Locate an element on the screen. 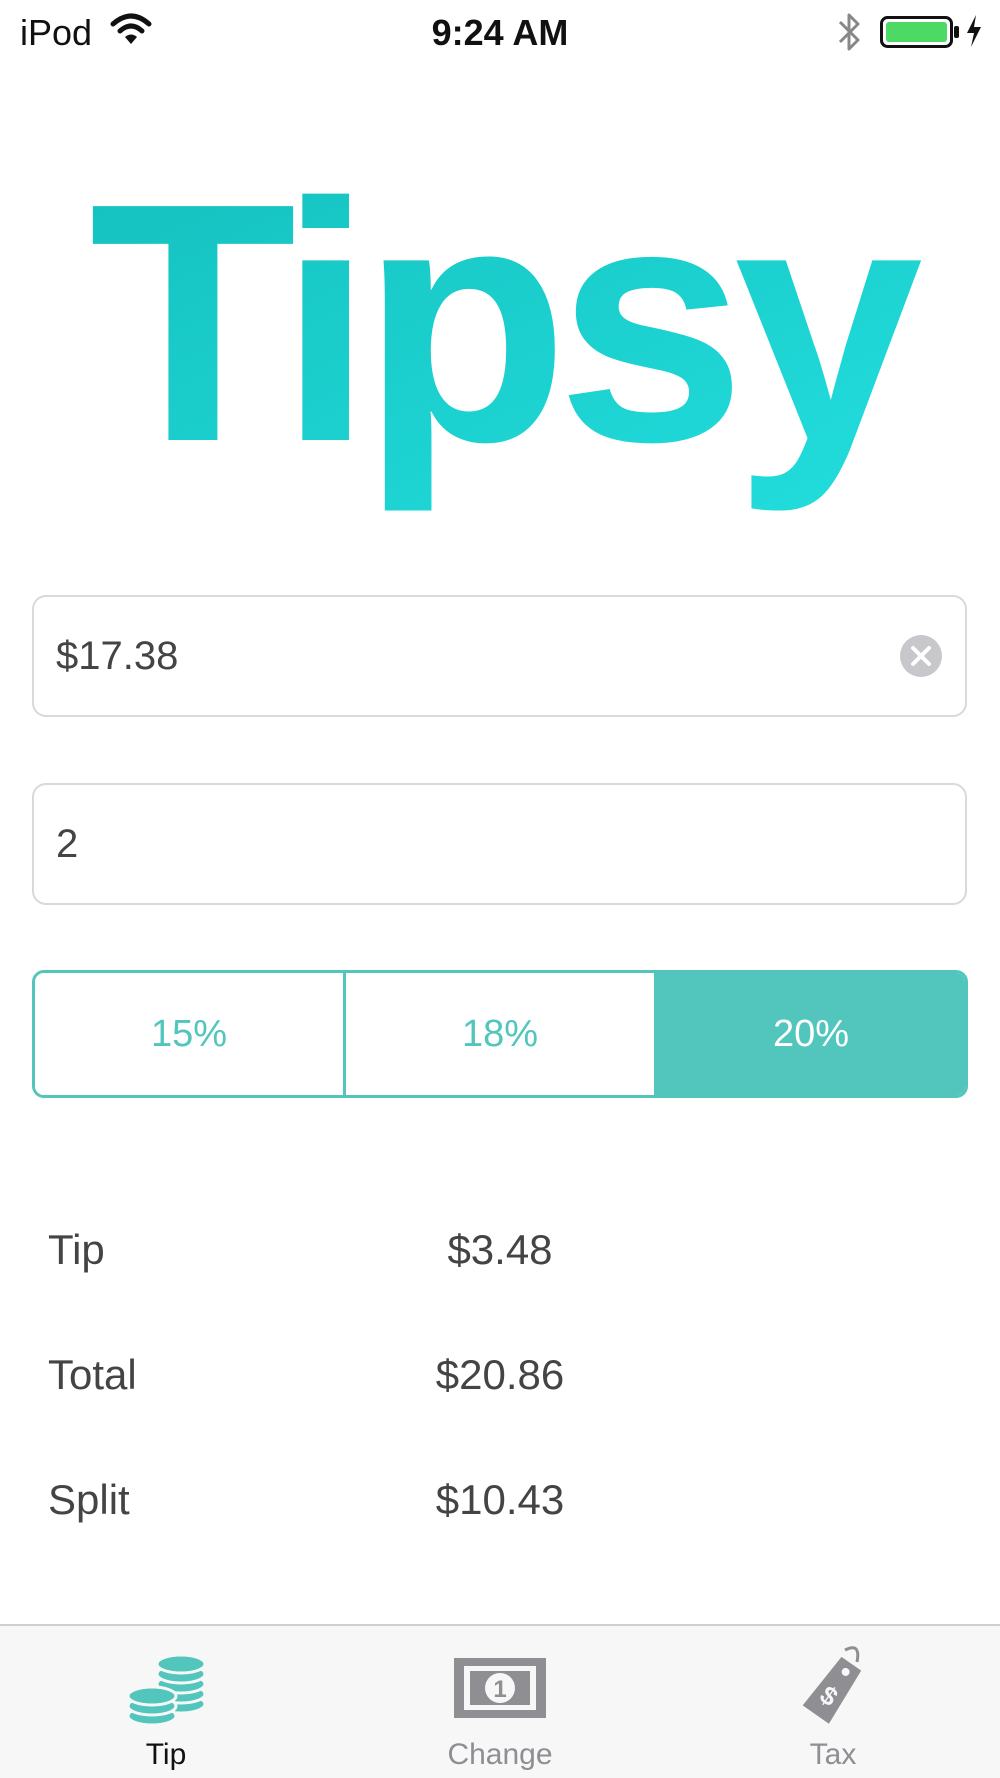 This screenshot has height=1778, width=1000. svg-text: 1 is located at coordinates (499, 1689).